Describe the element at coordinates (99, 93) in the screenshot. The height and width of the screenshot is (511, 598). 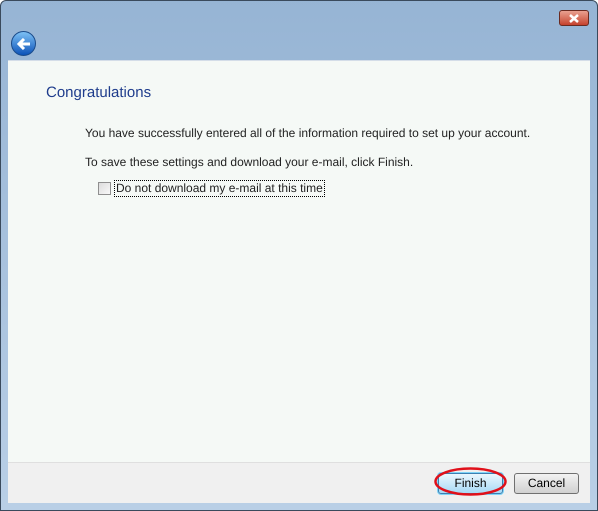
I see `page-heading: Congratulations` at that location.